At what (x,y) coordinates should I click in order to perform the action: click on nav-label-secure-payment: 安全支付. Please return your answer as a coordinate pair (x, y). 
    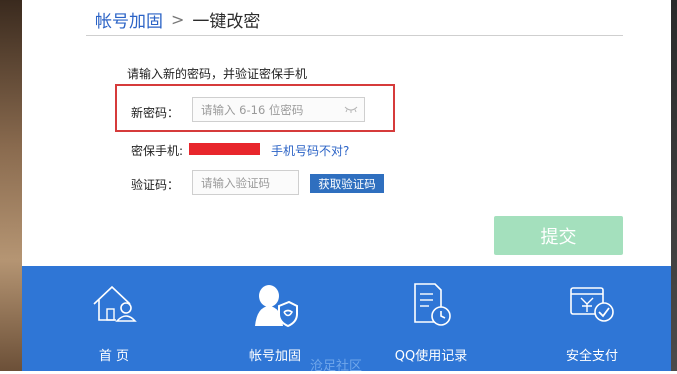
    Looking at the image, I should click on (591, 356).